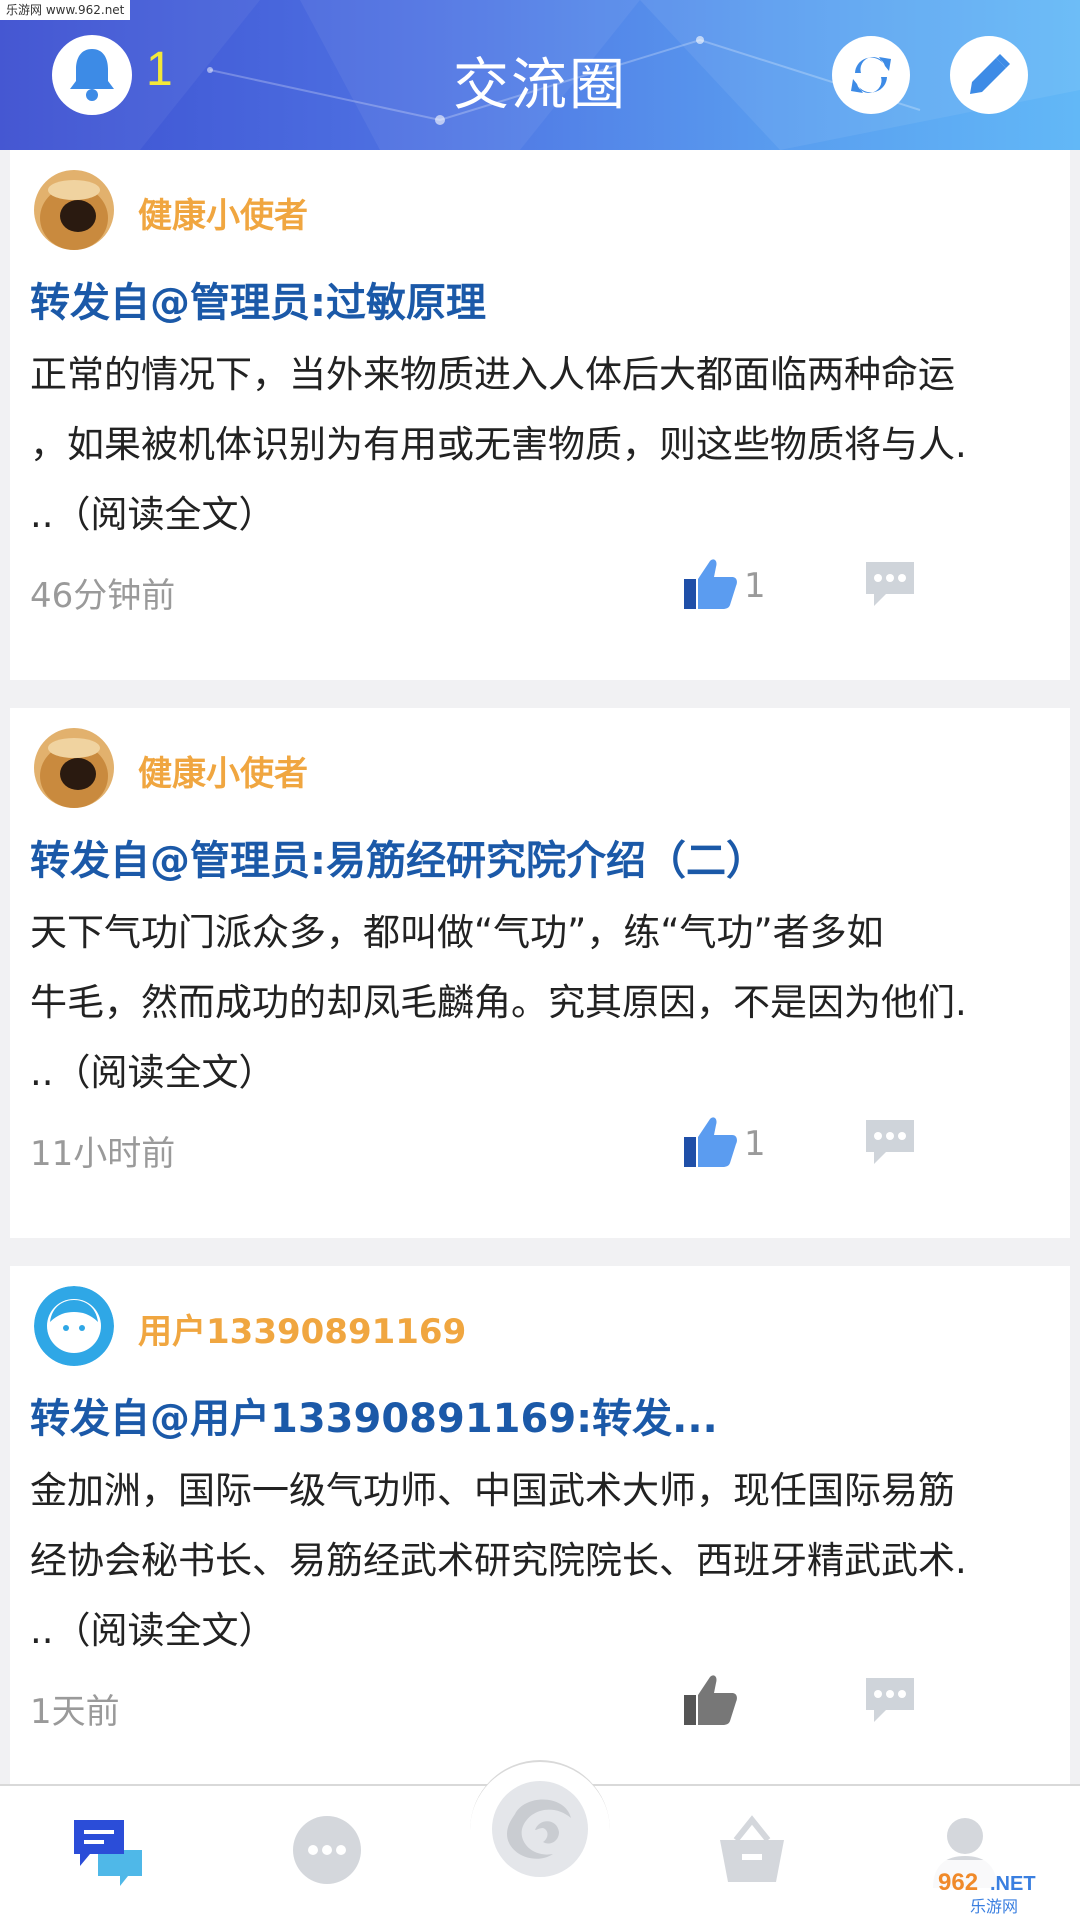  What do you see at coordinates (752, 1850) in the screenshot?
I see `basket-icon` at bounding box center [752, 1850].